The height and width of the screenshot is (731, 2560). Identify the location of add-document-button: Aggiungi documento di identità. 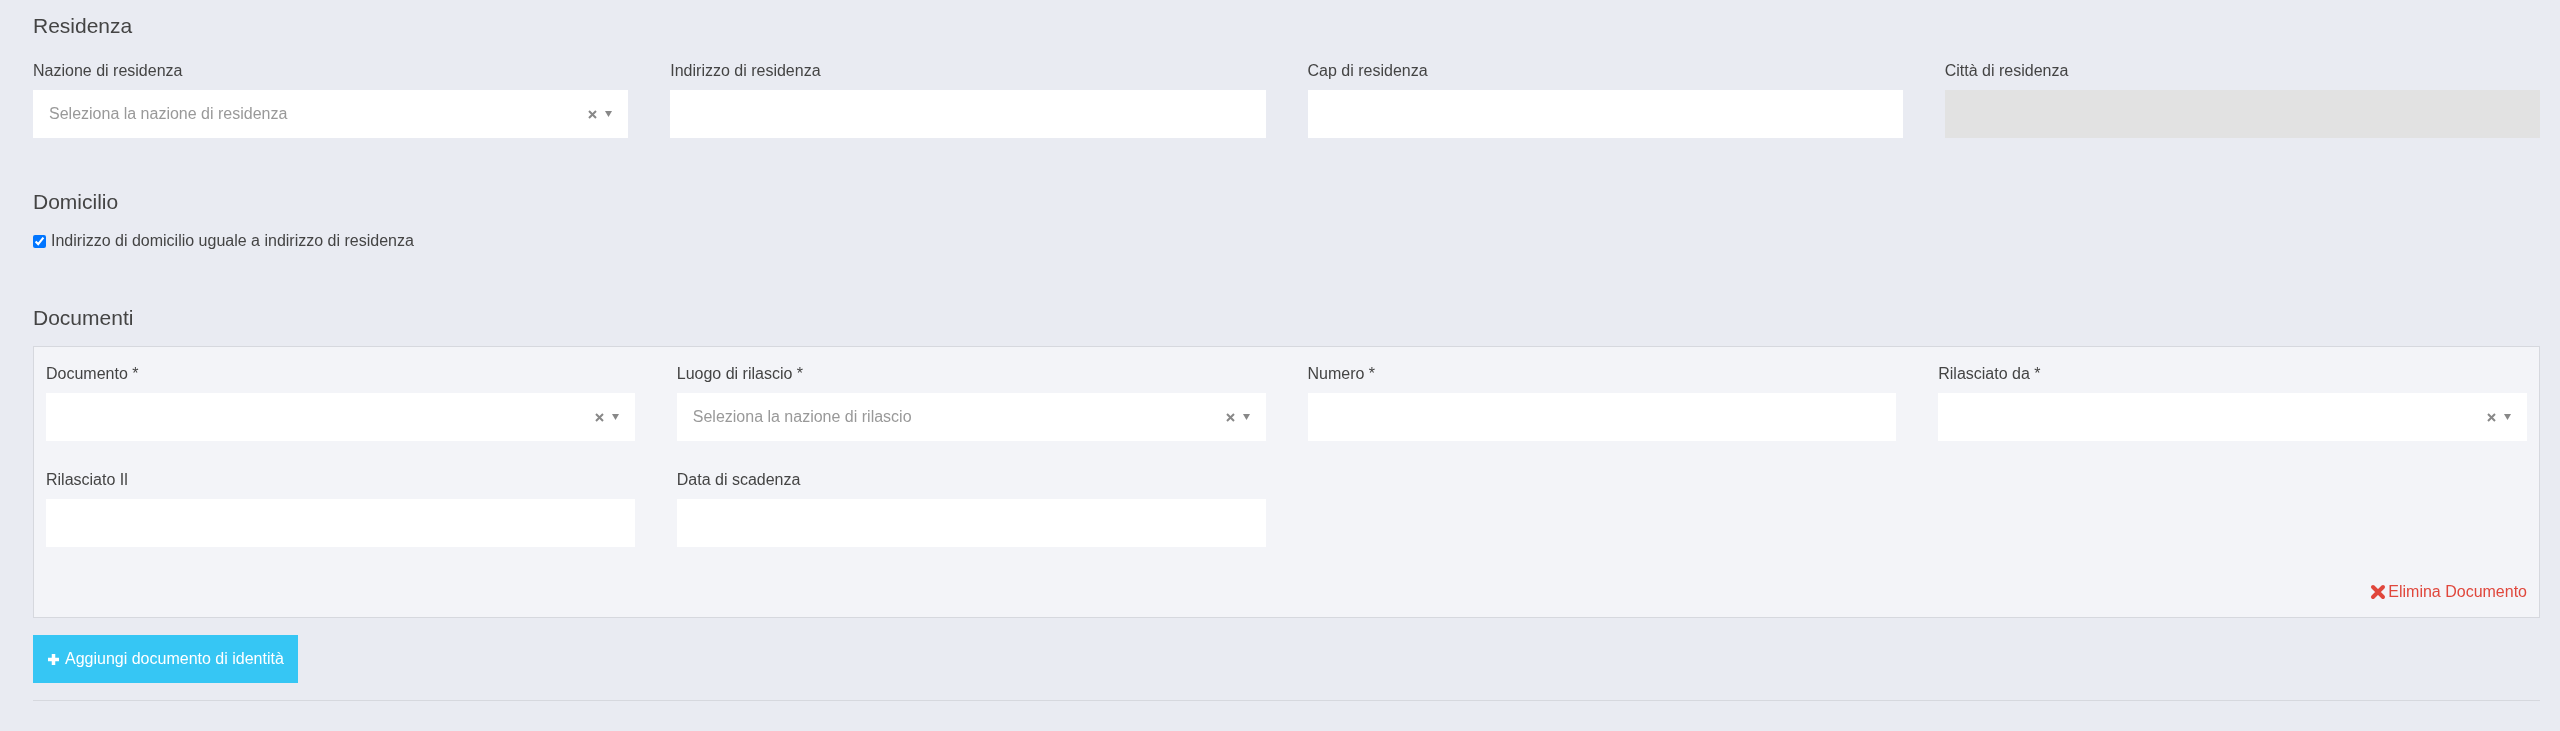
(165, 659).